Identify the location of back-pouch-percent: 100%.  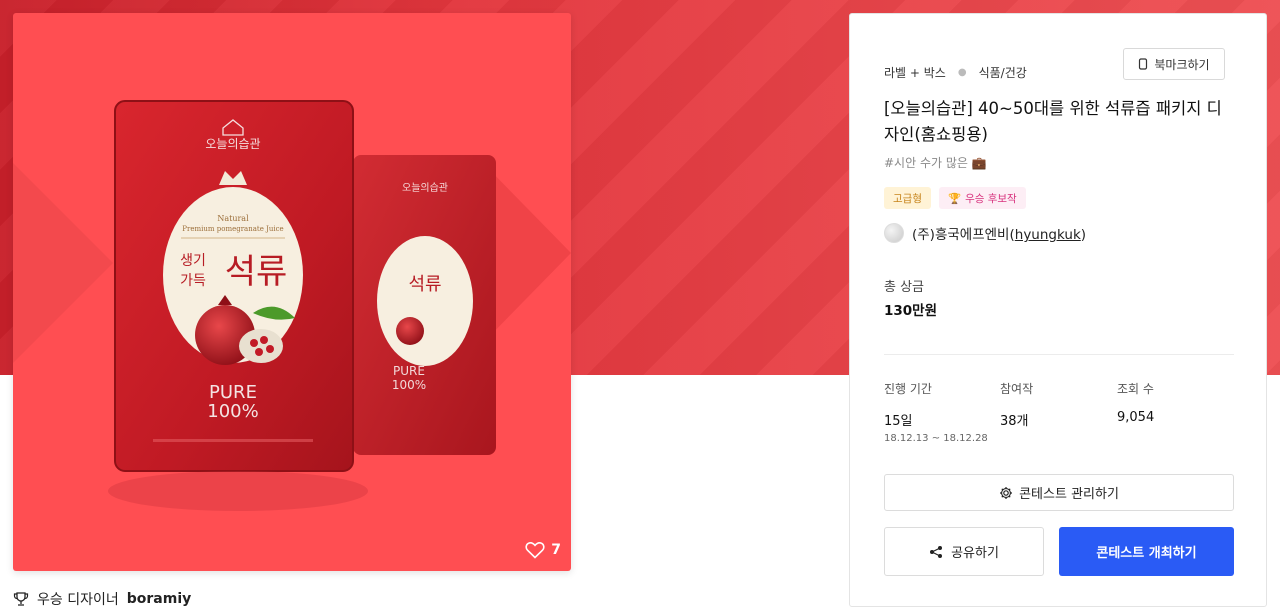
(409, 385).